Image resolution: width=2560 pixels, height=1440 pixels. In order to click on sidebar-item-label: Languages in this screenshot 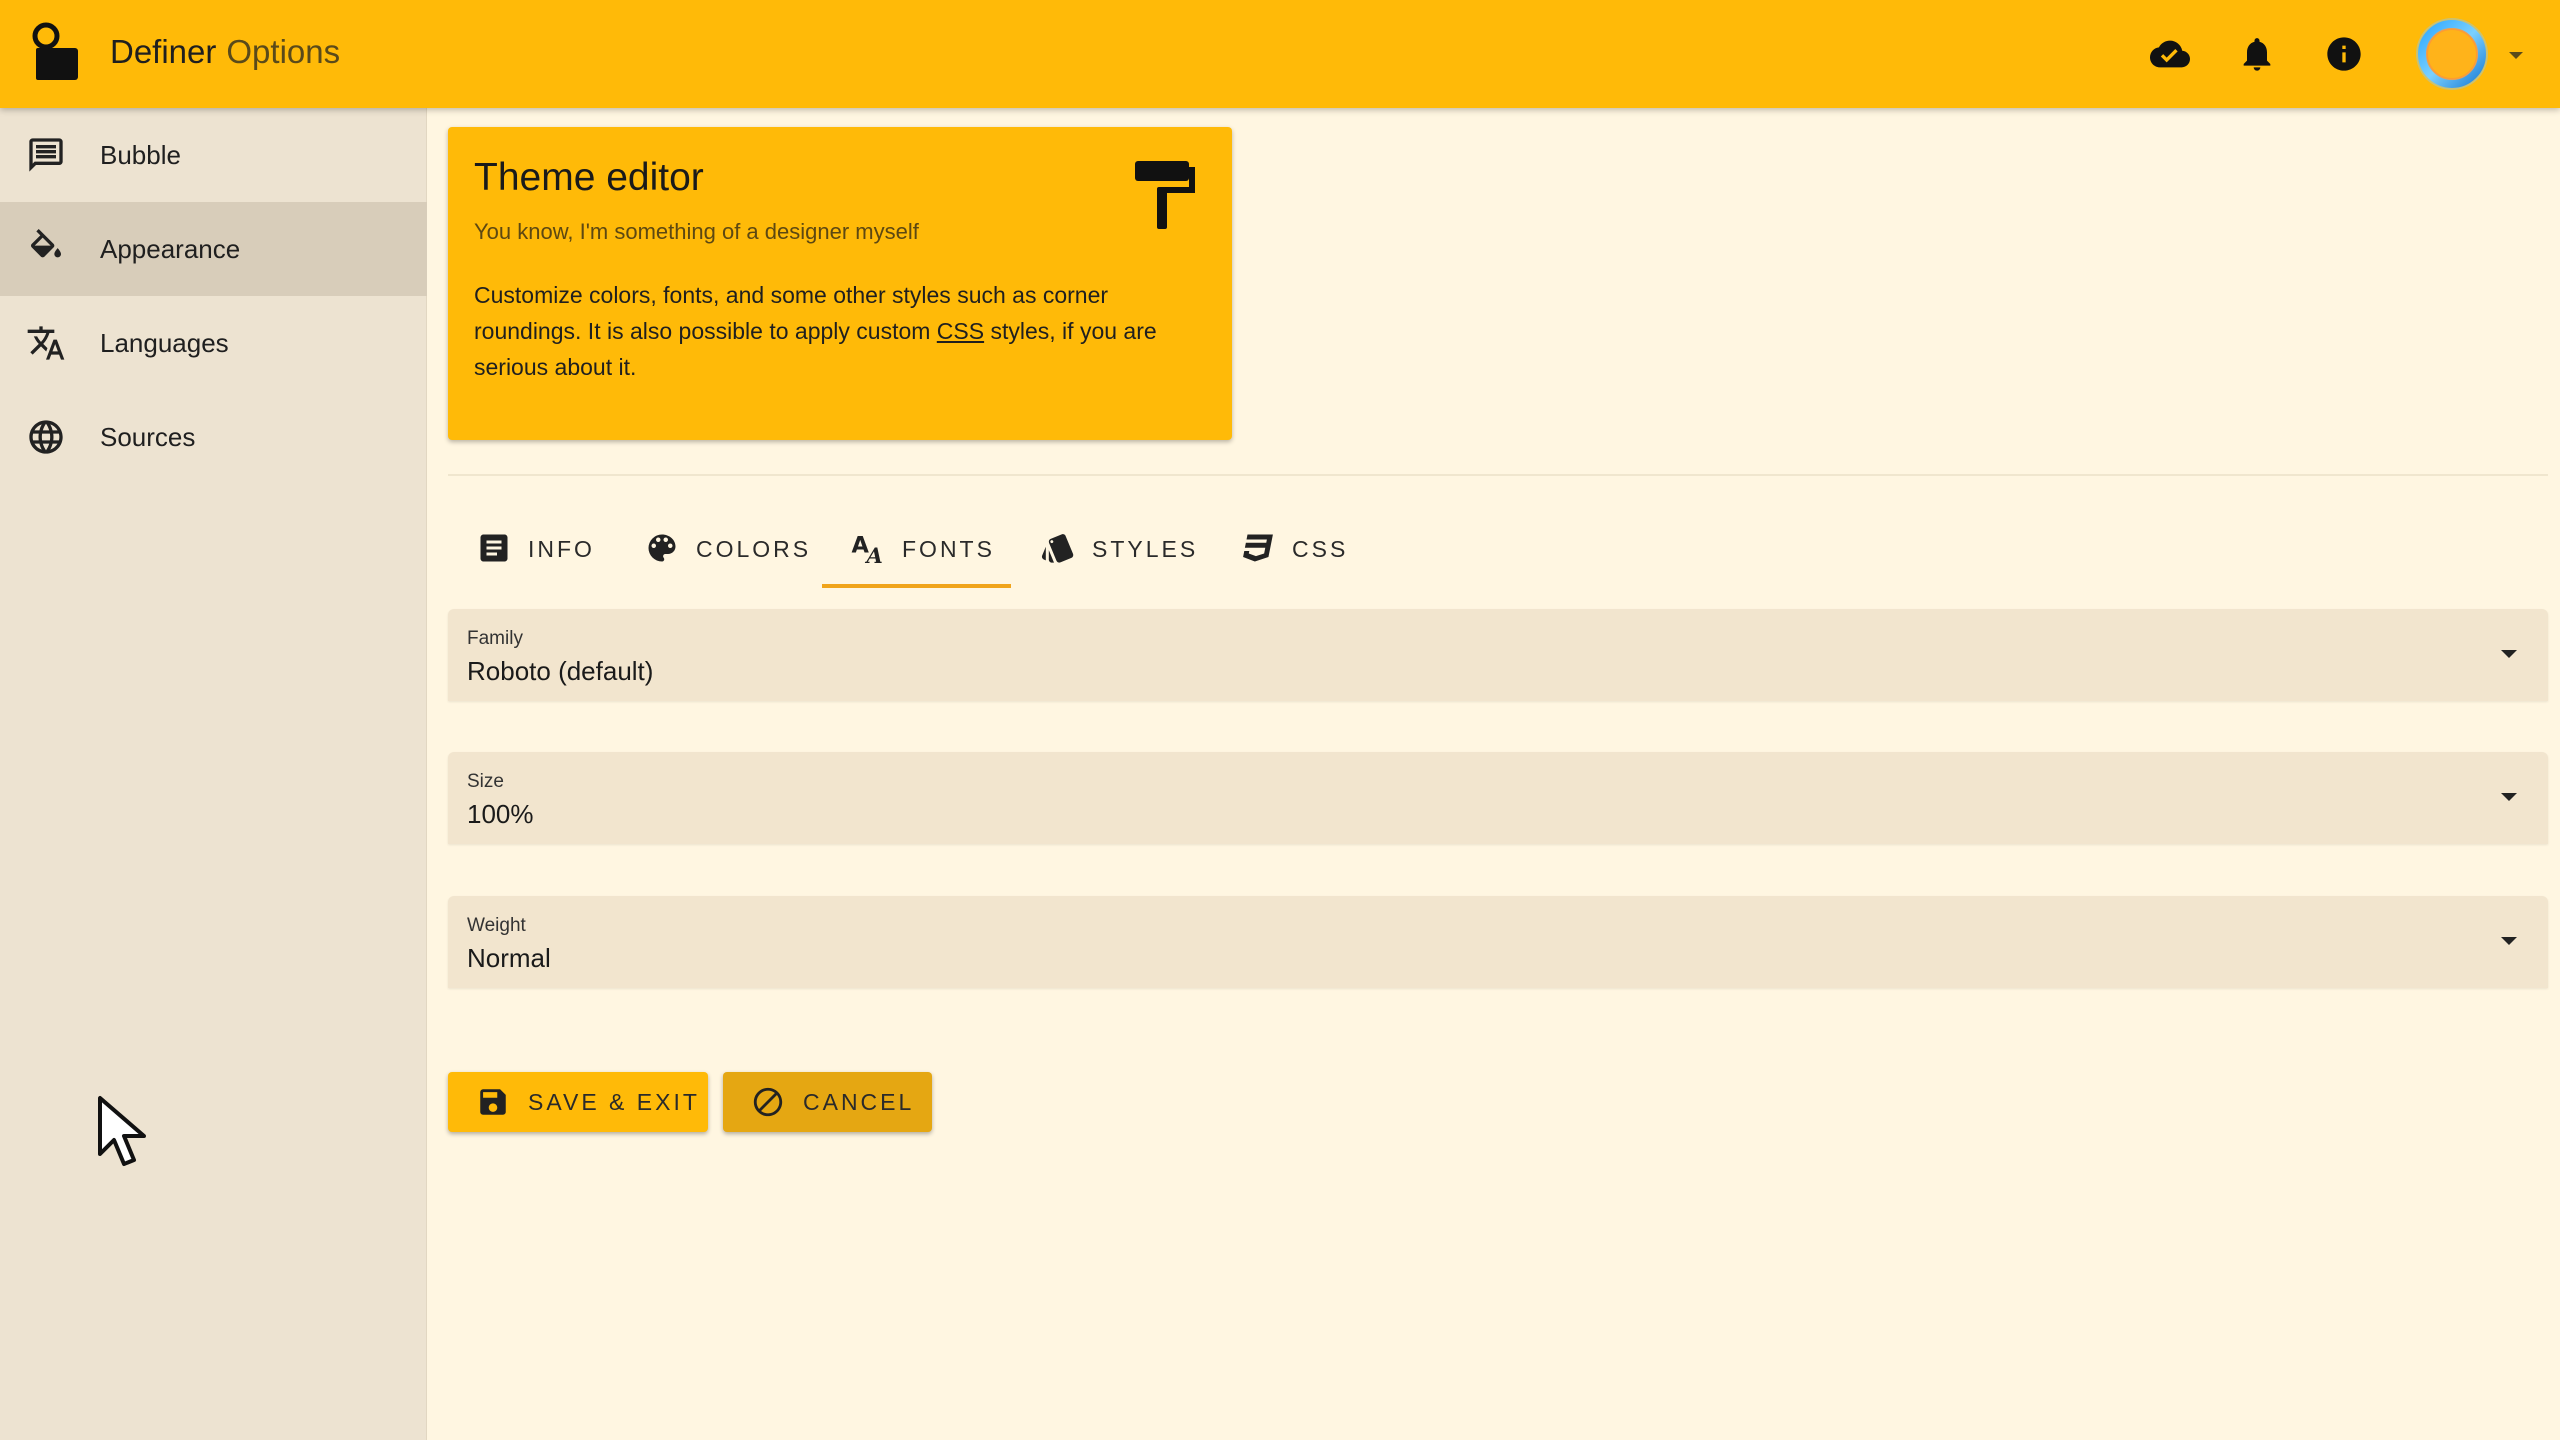, I will do `click(164, 343)`.